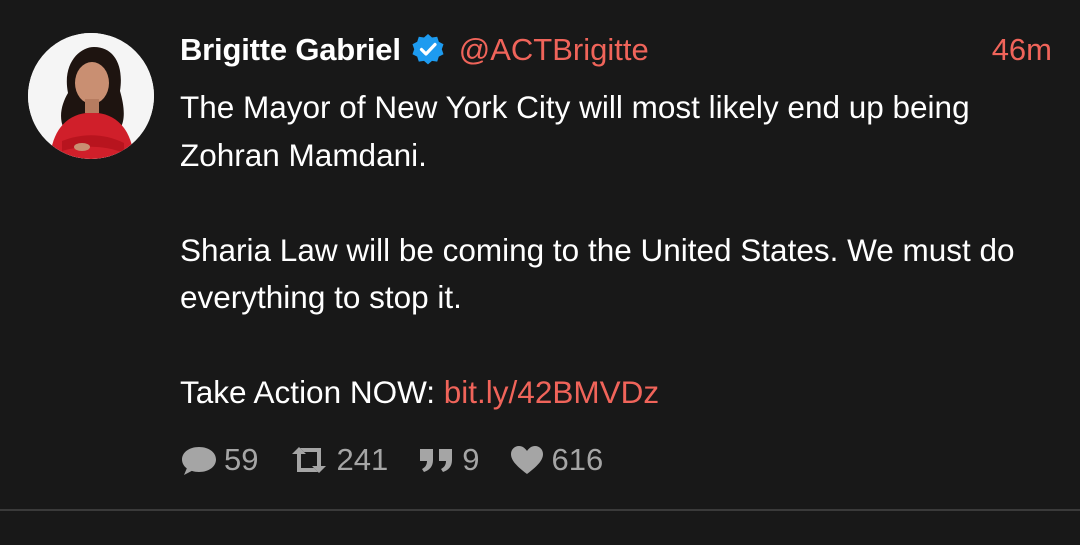  What do you see at coordinates (471, 459) in the screenshot?
I see `quote-count: 9` at bounding box center [471, 459].